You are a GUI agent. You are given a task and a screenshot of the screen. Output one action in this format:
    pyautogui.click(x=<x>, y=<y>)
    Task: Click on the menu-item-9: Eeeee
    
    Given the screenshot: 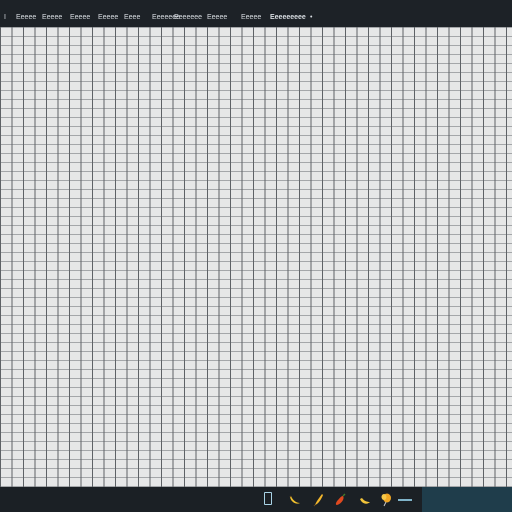 What is the action you would take?
    pyautogui.click(x=217, y=18)
    